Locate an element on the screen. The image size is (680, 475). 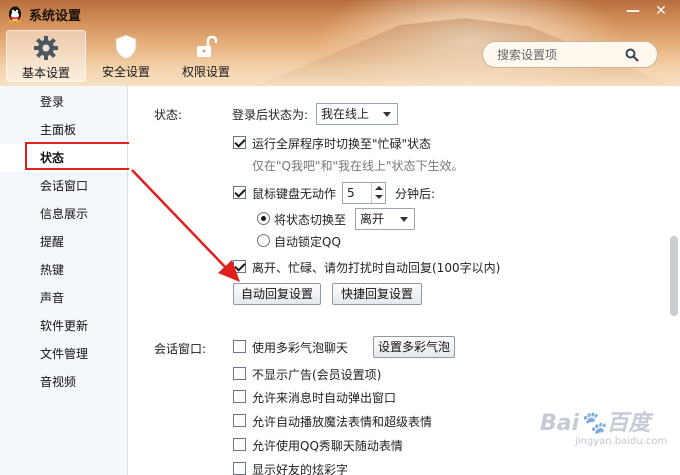
idle-checkbox is located at coordinates (239, 192).